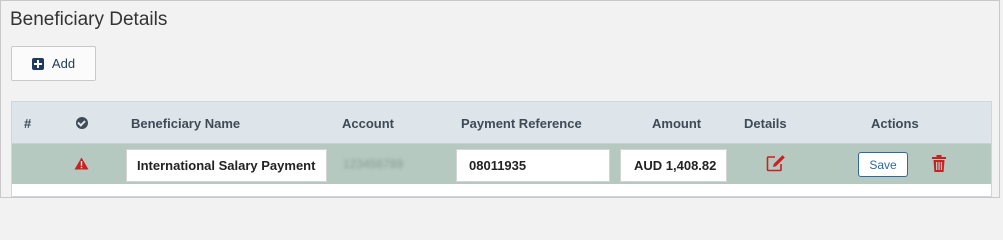  I want to click on header-payment-reference: Payment Reference, so click(521, 123).